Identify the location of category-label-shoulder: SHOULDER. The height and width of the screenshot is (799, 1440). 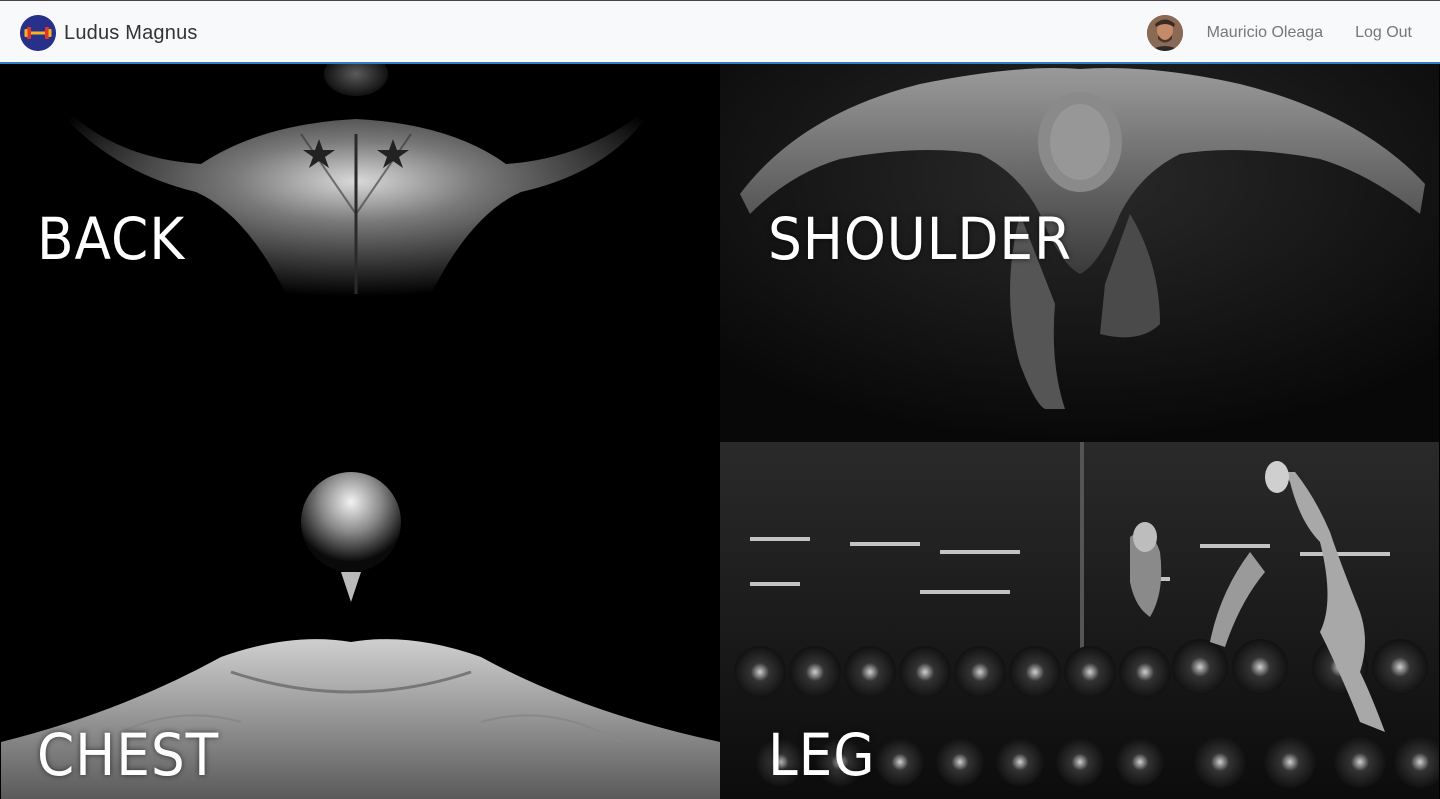
(920, 239).